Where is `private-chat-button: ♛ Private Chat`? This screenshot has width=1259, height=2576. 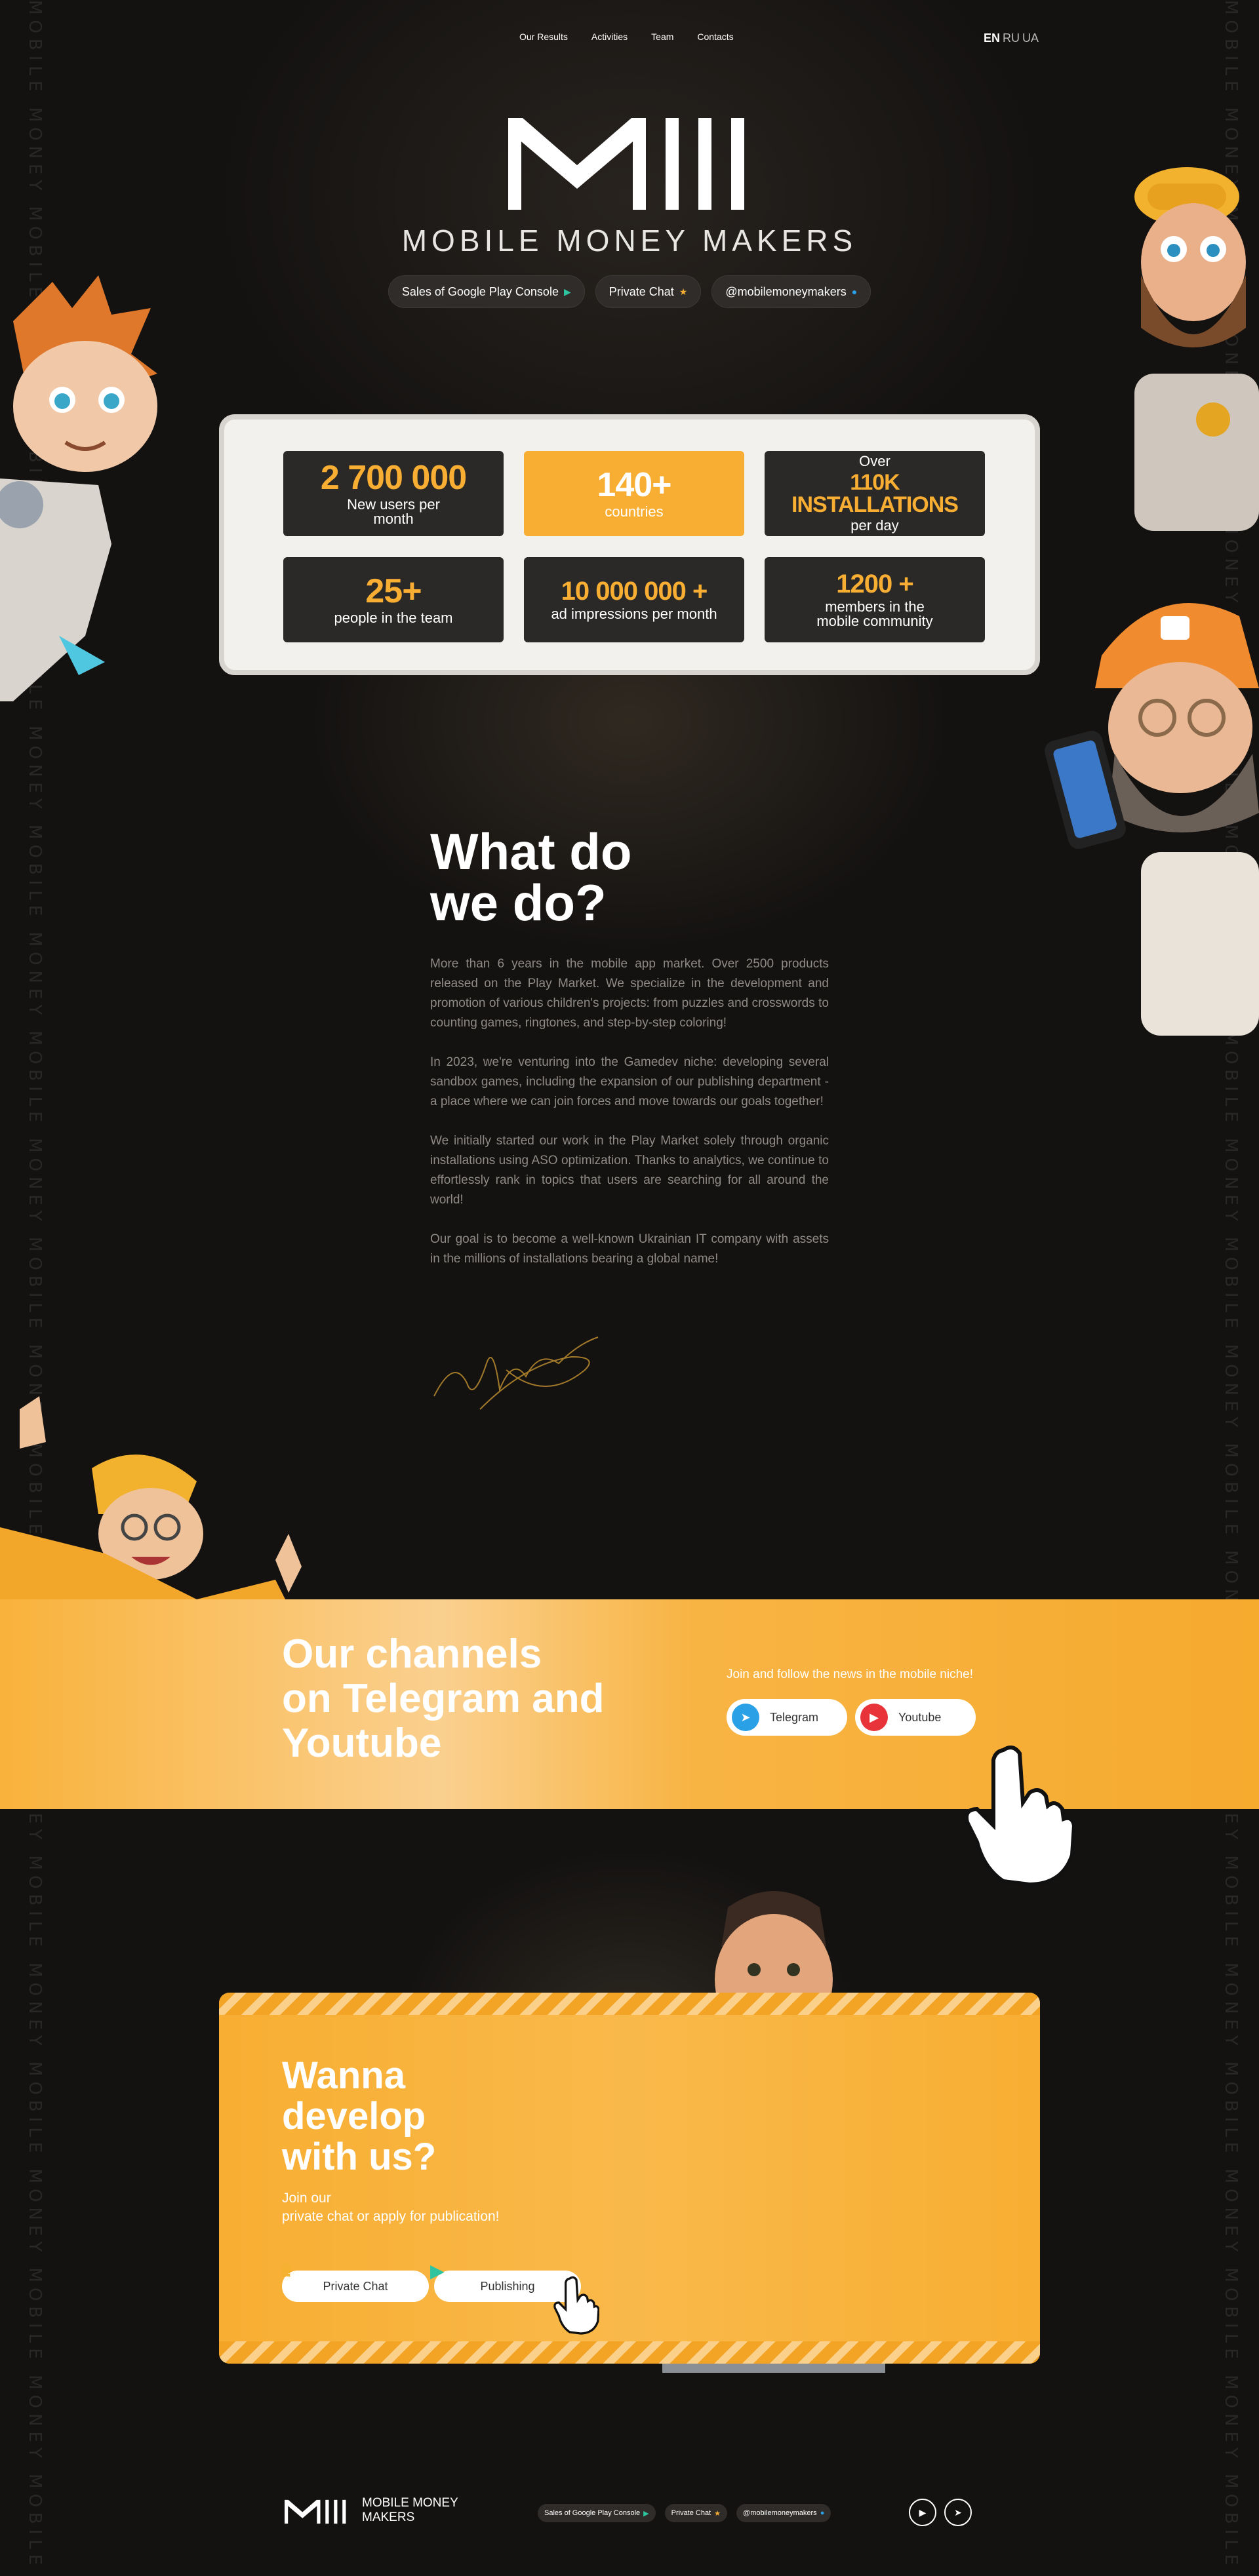
private-chat-button: ♛ Private Chat is located at coordinates (354, 2281).